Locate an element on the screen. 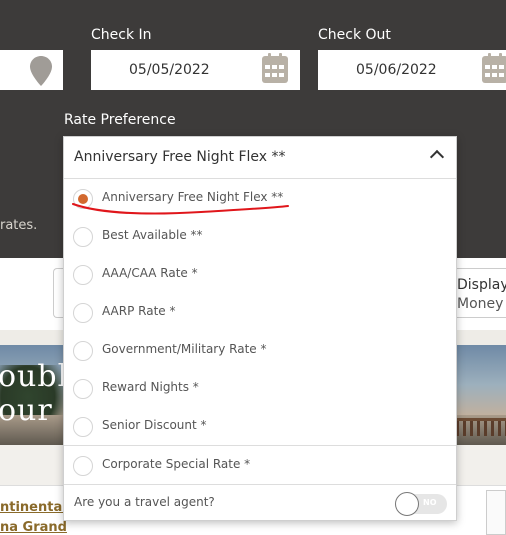 The height and width of the screenshot is (535, 506). selected-rate: Anniversary Free Night Flex ** is located at coordinates (180, 157).